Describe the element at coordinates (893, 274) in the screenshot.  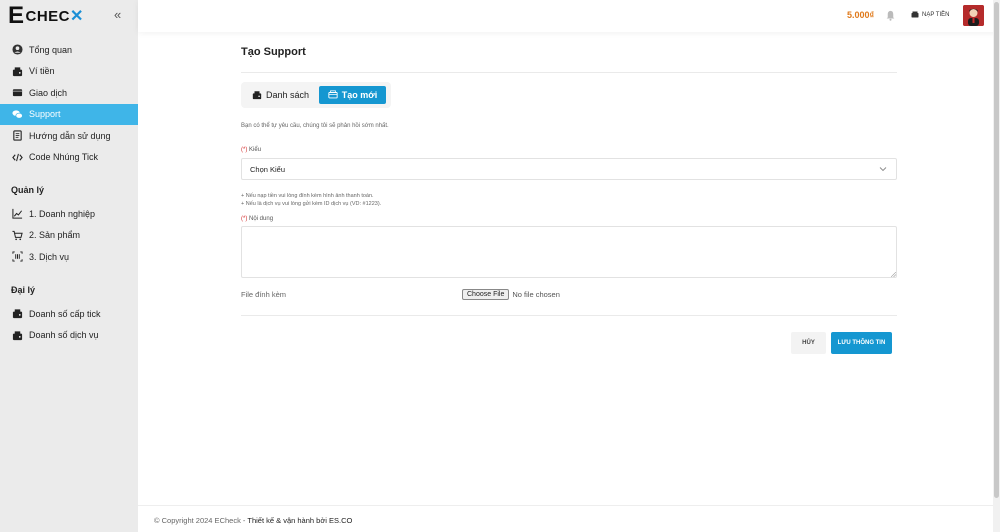
I see `resize-grip-icon` at that location.